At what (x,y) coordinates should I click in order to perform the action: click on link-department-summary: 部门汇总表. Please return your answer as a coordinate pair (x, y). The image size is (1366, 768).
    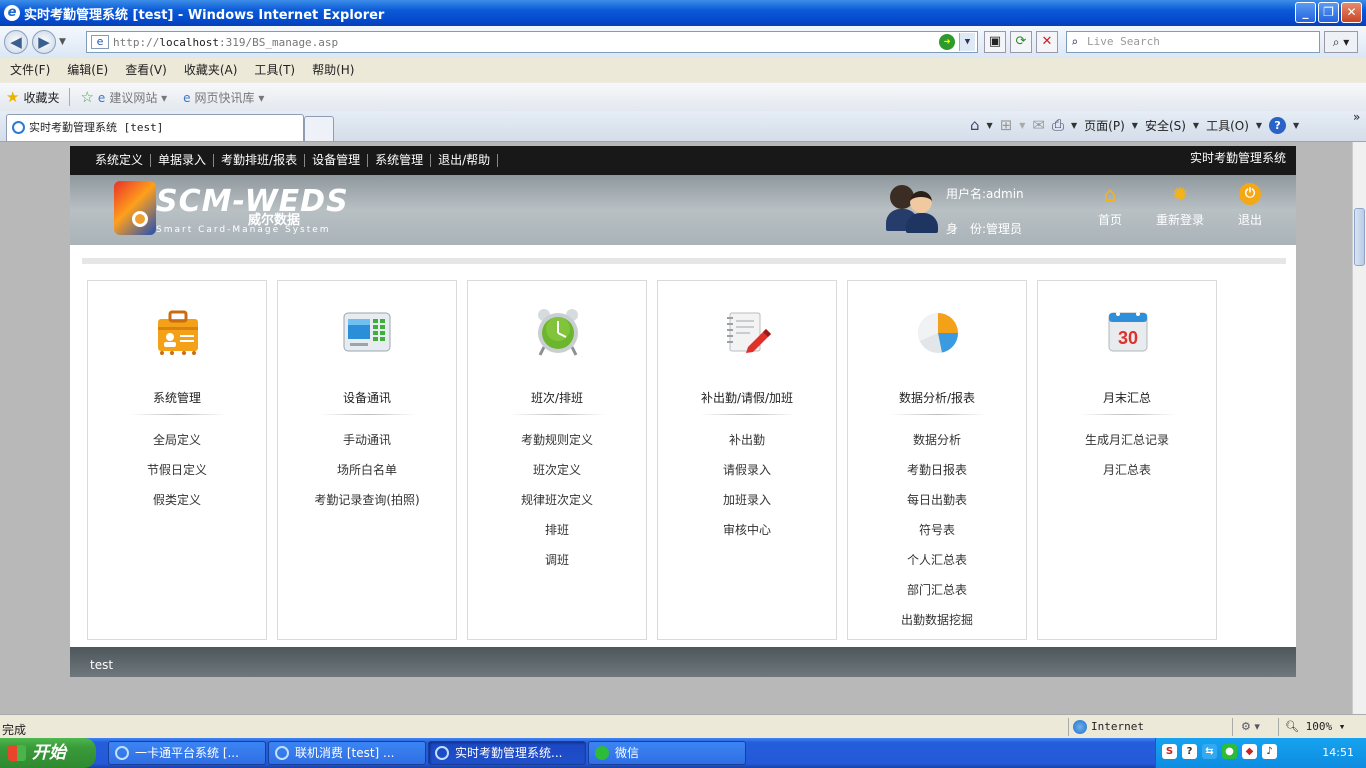
    Looking at the image, I should click on (937, 596).